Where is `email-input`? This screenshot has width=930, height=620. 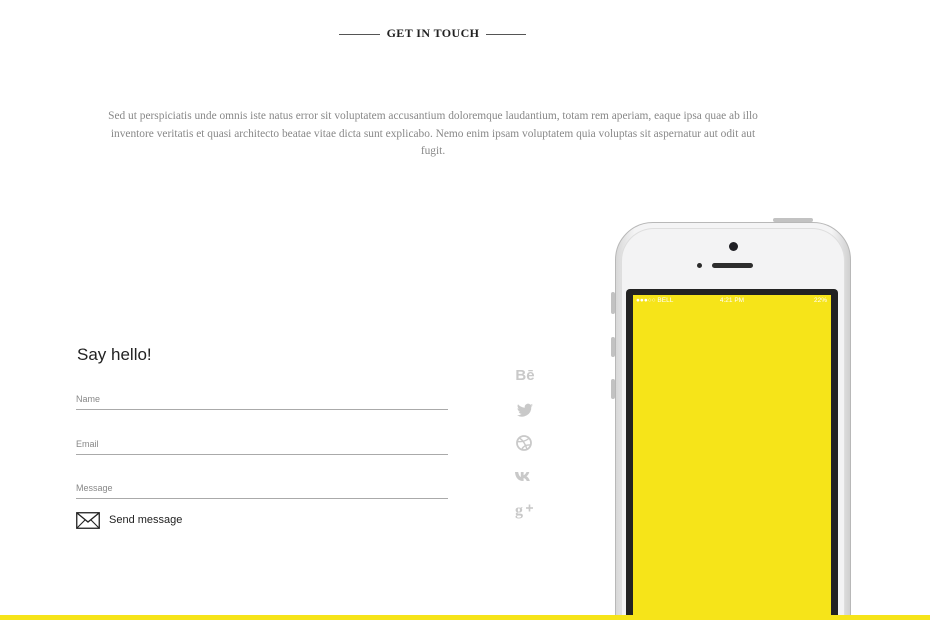 email-input is located at coordinates (262, 444).